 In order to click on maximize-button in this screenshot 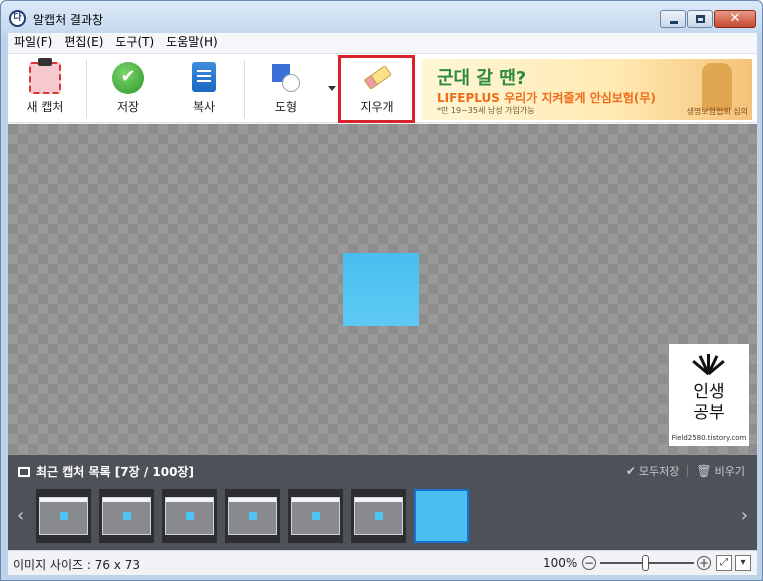, I will do `click(700, 19)`.